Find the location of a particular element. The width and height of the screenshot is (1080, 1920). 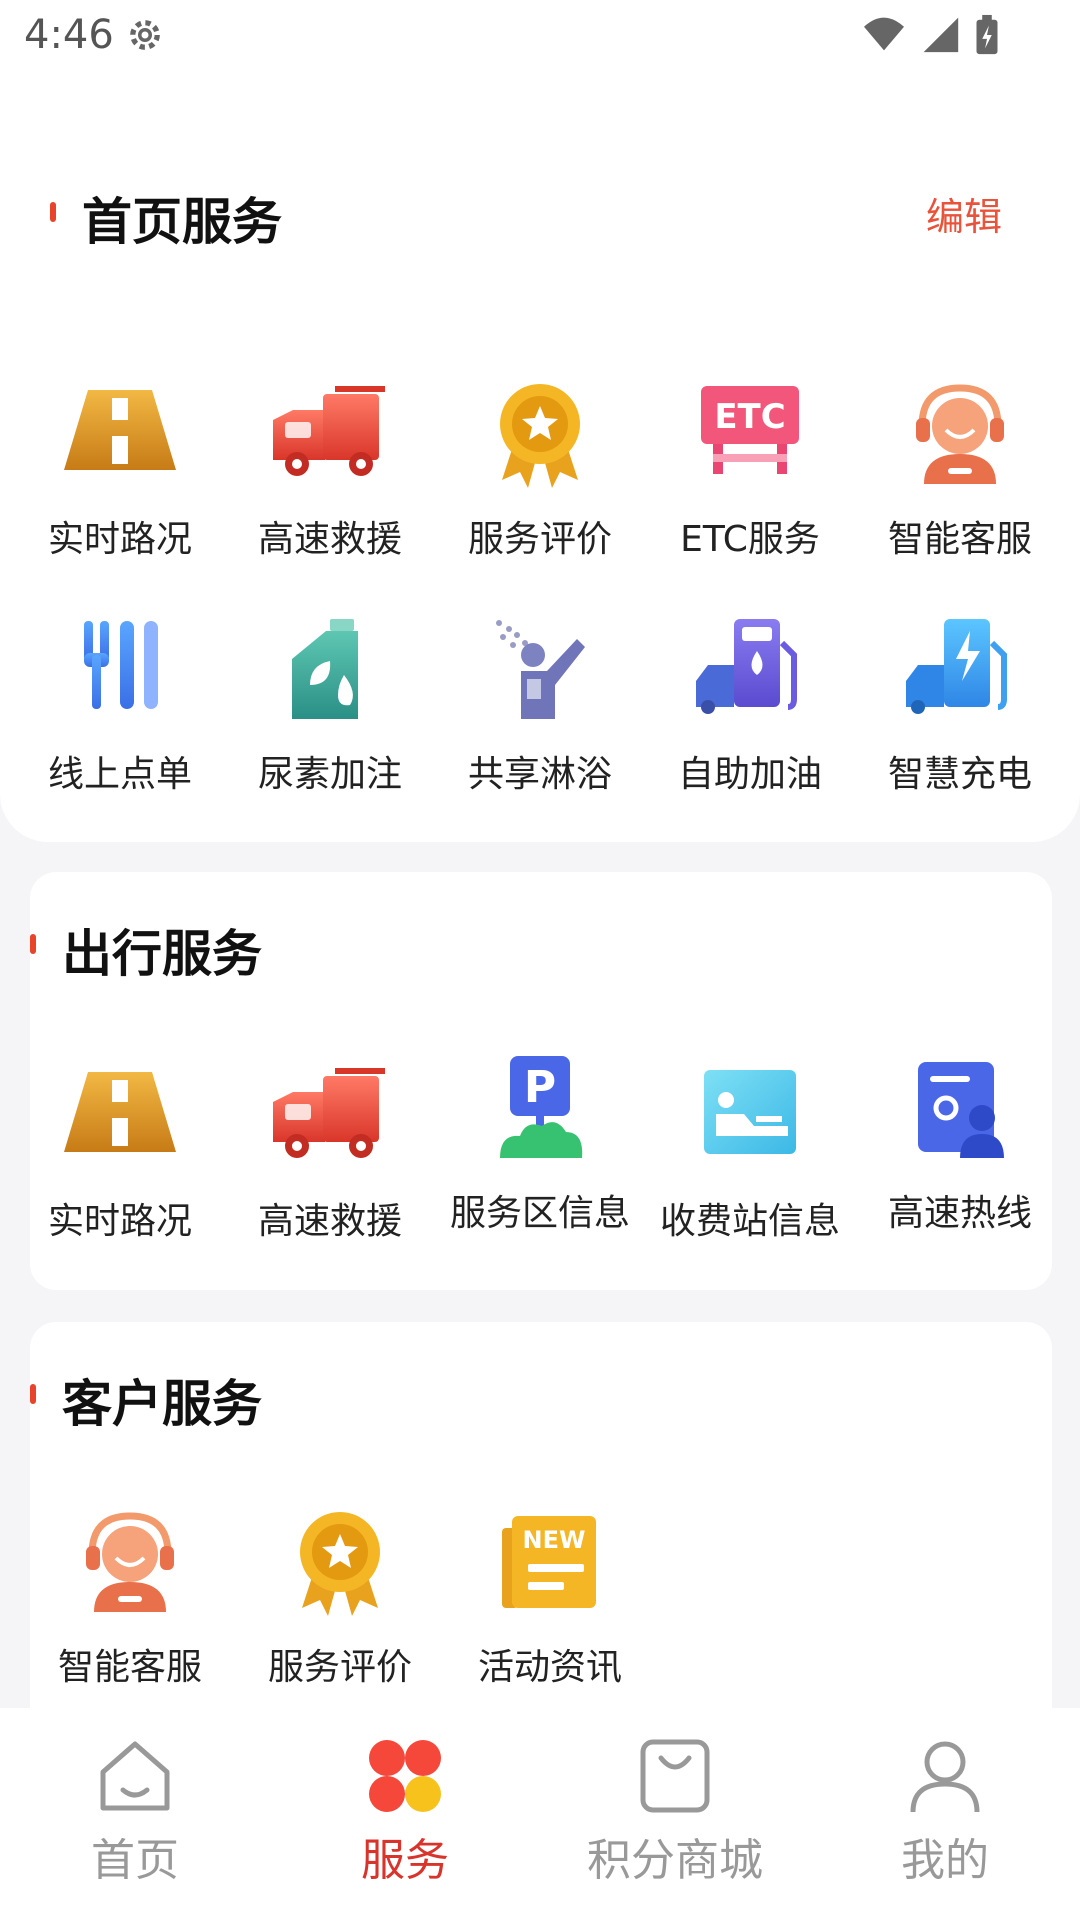

tab-points-mall: 积分商城 is located at coordinates (675, 1812).